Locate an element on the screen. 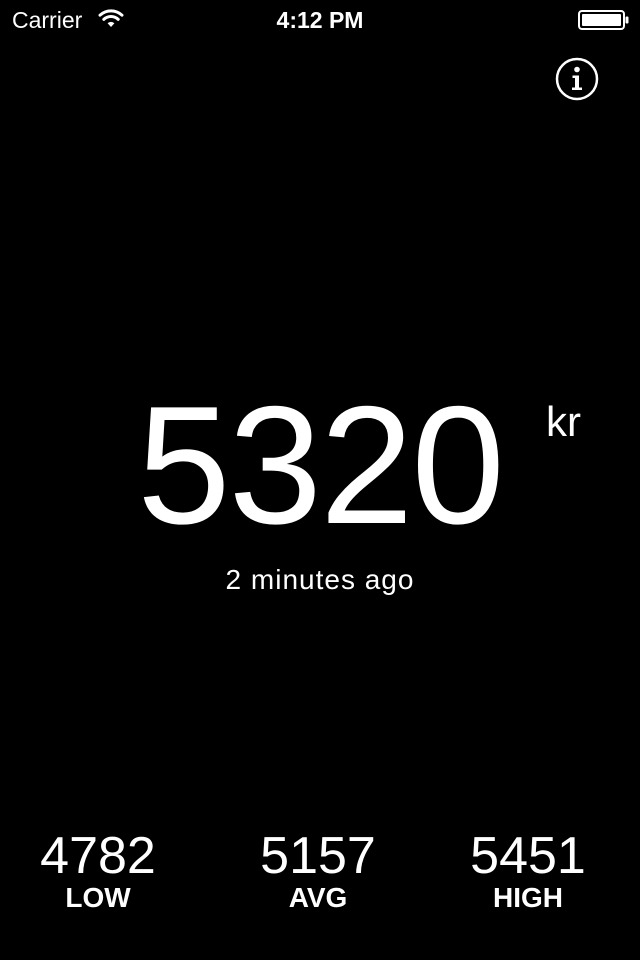  stat-high: 5451 HIGH is located at coordinates (528, 870).